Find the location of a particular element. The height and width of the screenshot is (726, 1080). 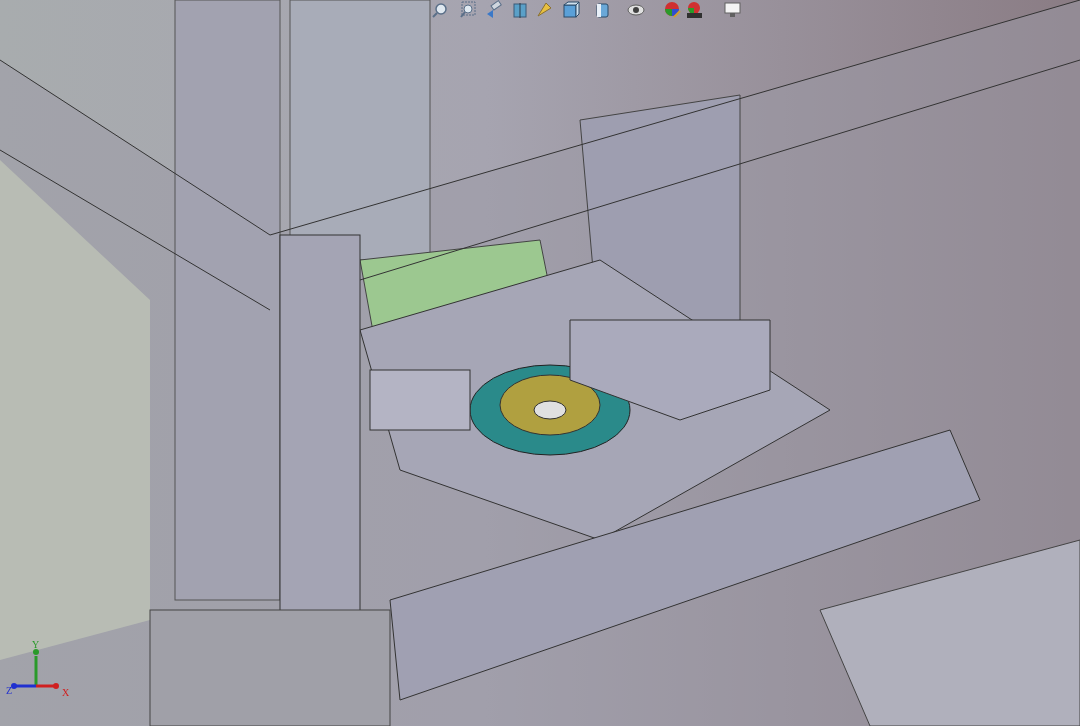

flashlight-arrow-icon is located at coordinates (494, 9).